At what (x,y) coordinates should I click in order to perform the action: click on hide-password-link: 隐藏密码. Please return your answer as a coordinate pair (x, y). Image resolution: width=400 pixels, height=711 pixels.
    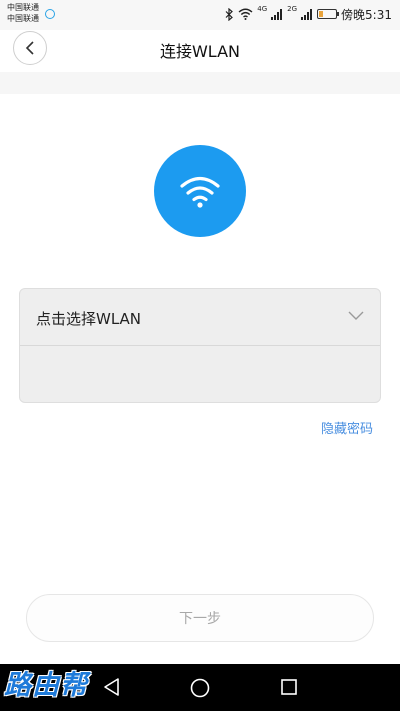
    Looking at the image, I should click on (347, 427).